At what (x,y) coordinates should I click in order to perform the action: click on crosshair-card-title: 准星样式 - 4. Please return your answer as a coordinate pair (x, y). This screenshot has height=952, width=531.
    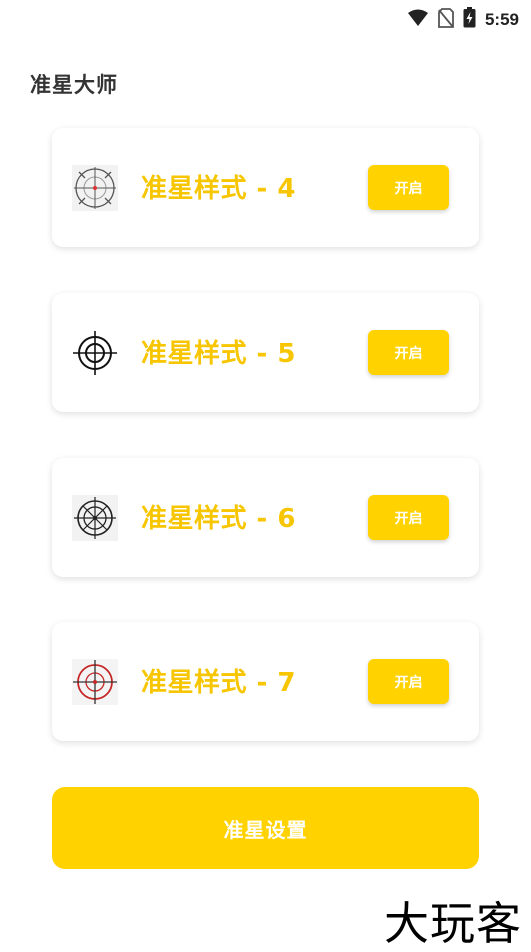
    Looking at the image, I should click on (218, 189).